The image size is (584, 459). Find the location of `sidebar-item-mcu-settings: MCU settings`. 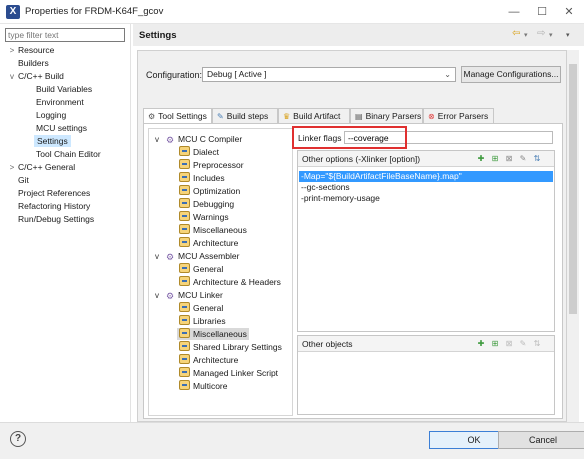

sidebar-item-mcu-settings: MCU settings is located at coordinates (61, 128).